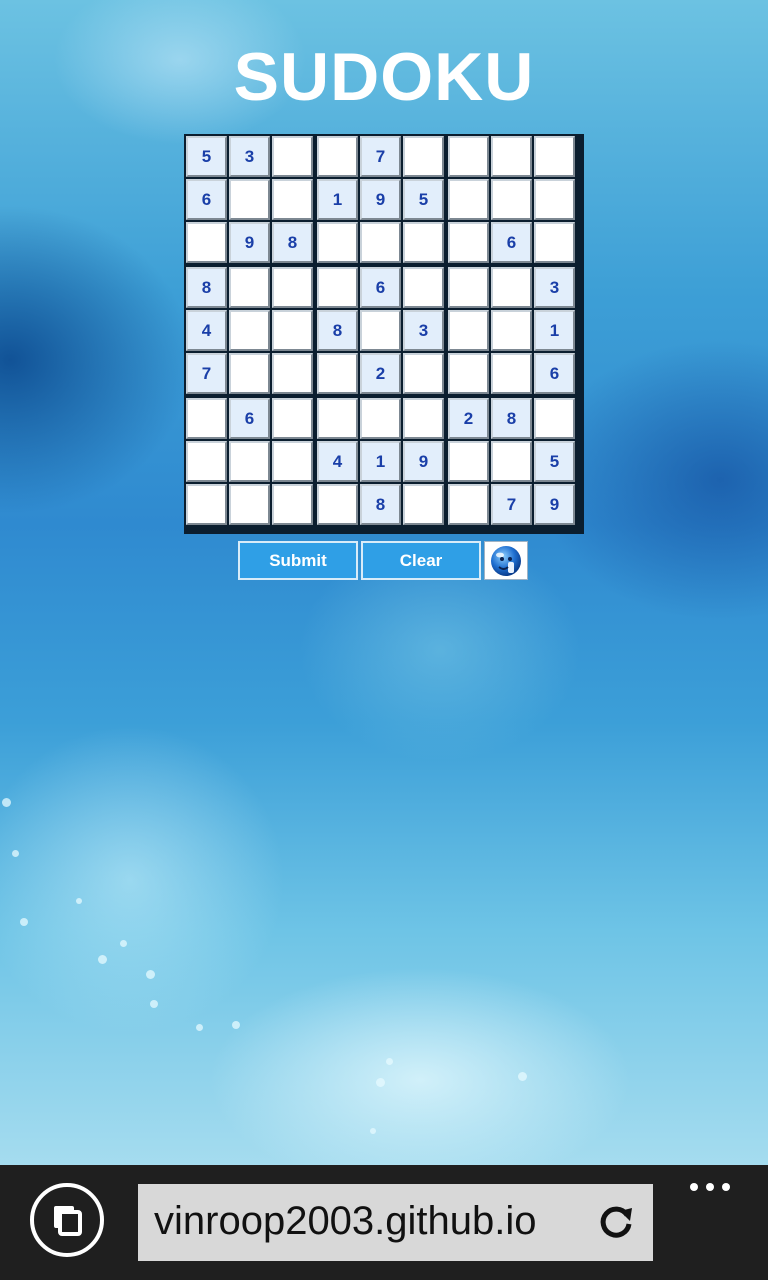 This screenshot has height=1280, width=768. I want to click on hint-button, so click(506, 560).